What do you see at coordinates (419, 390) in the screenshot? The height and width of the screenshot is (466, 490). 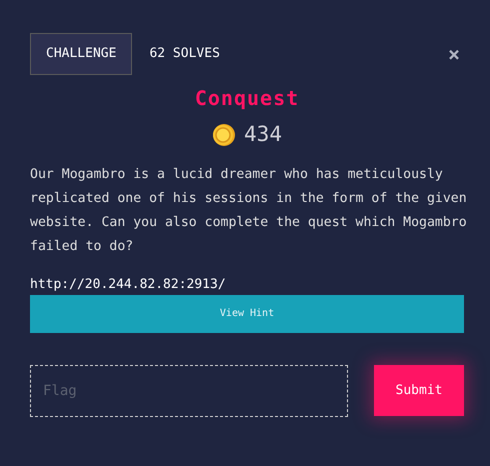 I see `submit-button: Submit` at bounding box center [419, 390].